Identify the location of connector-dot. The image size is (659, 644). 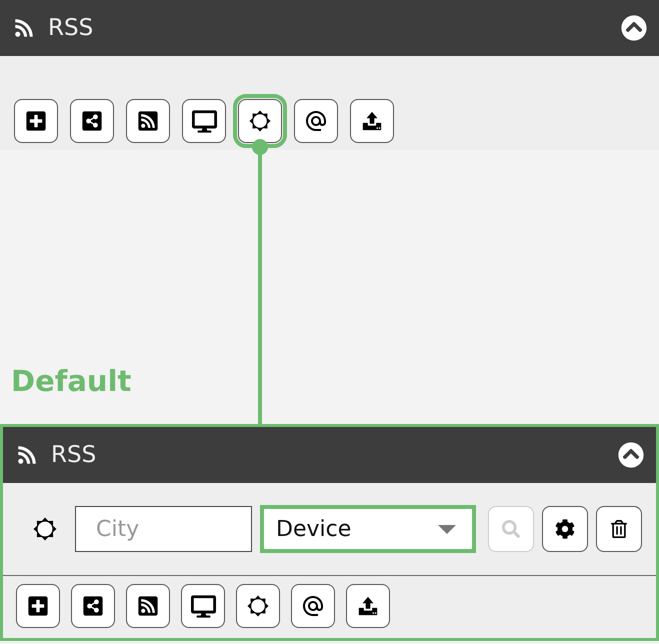
(260, 147).